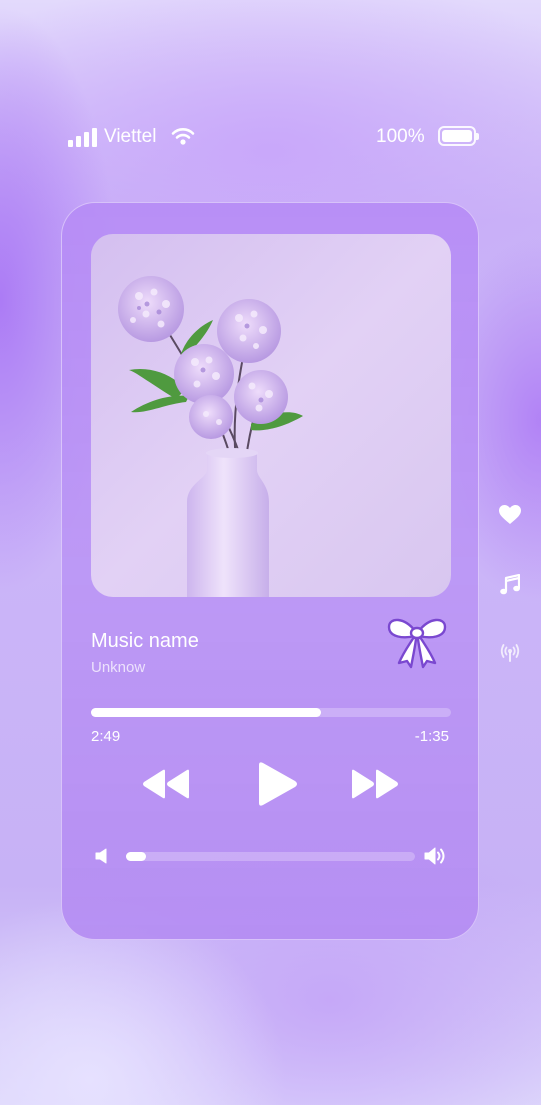  I want to click on progress-fill, so click(206, 712).